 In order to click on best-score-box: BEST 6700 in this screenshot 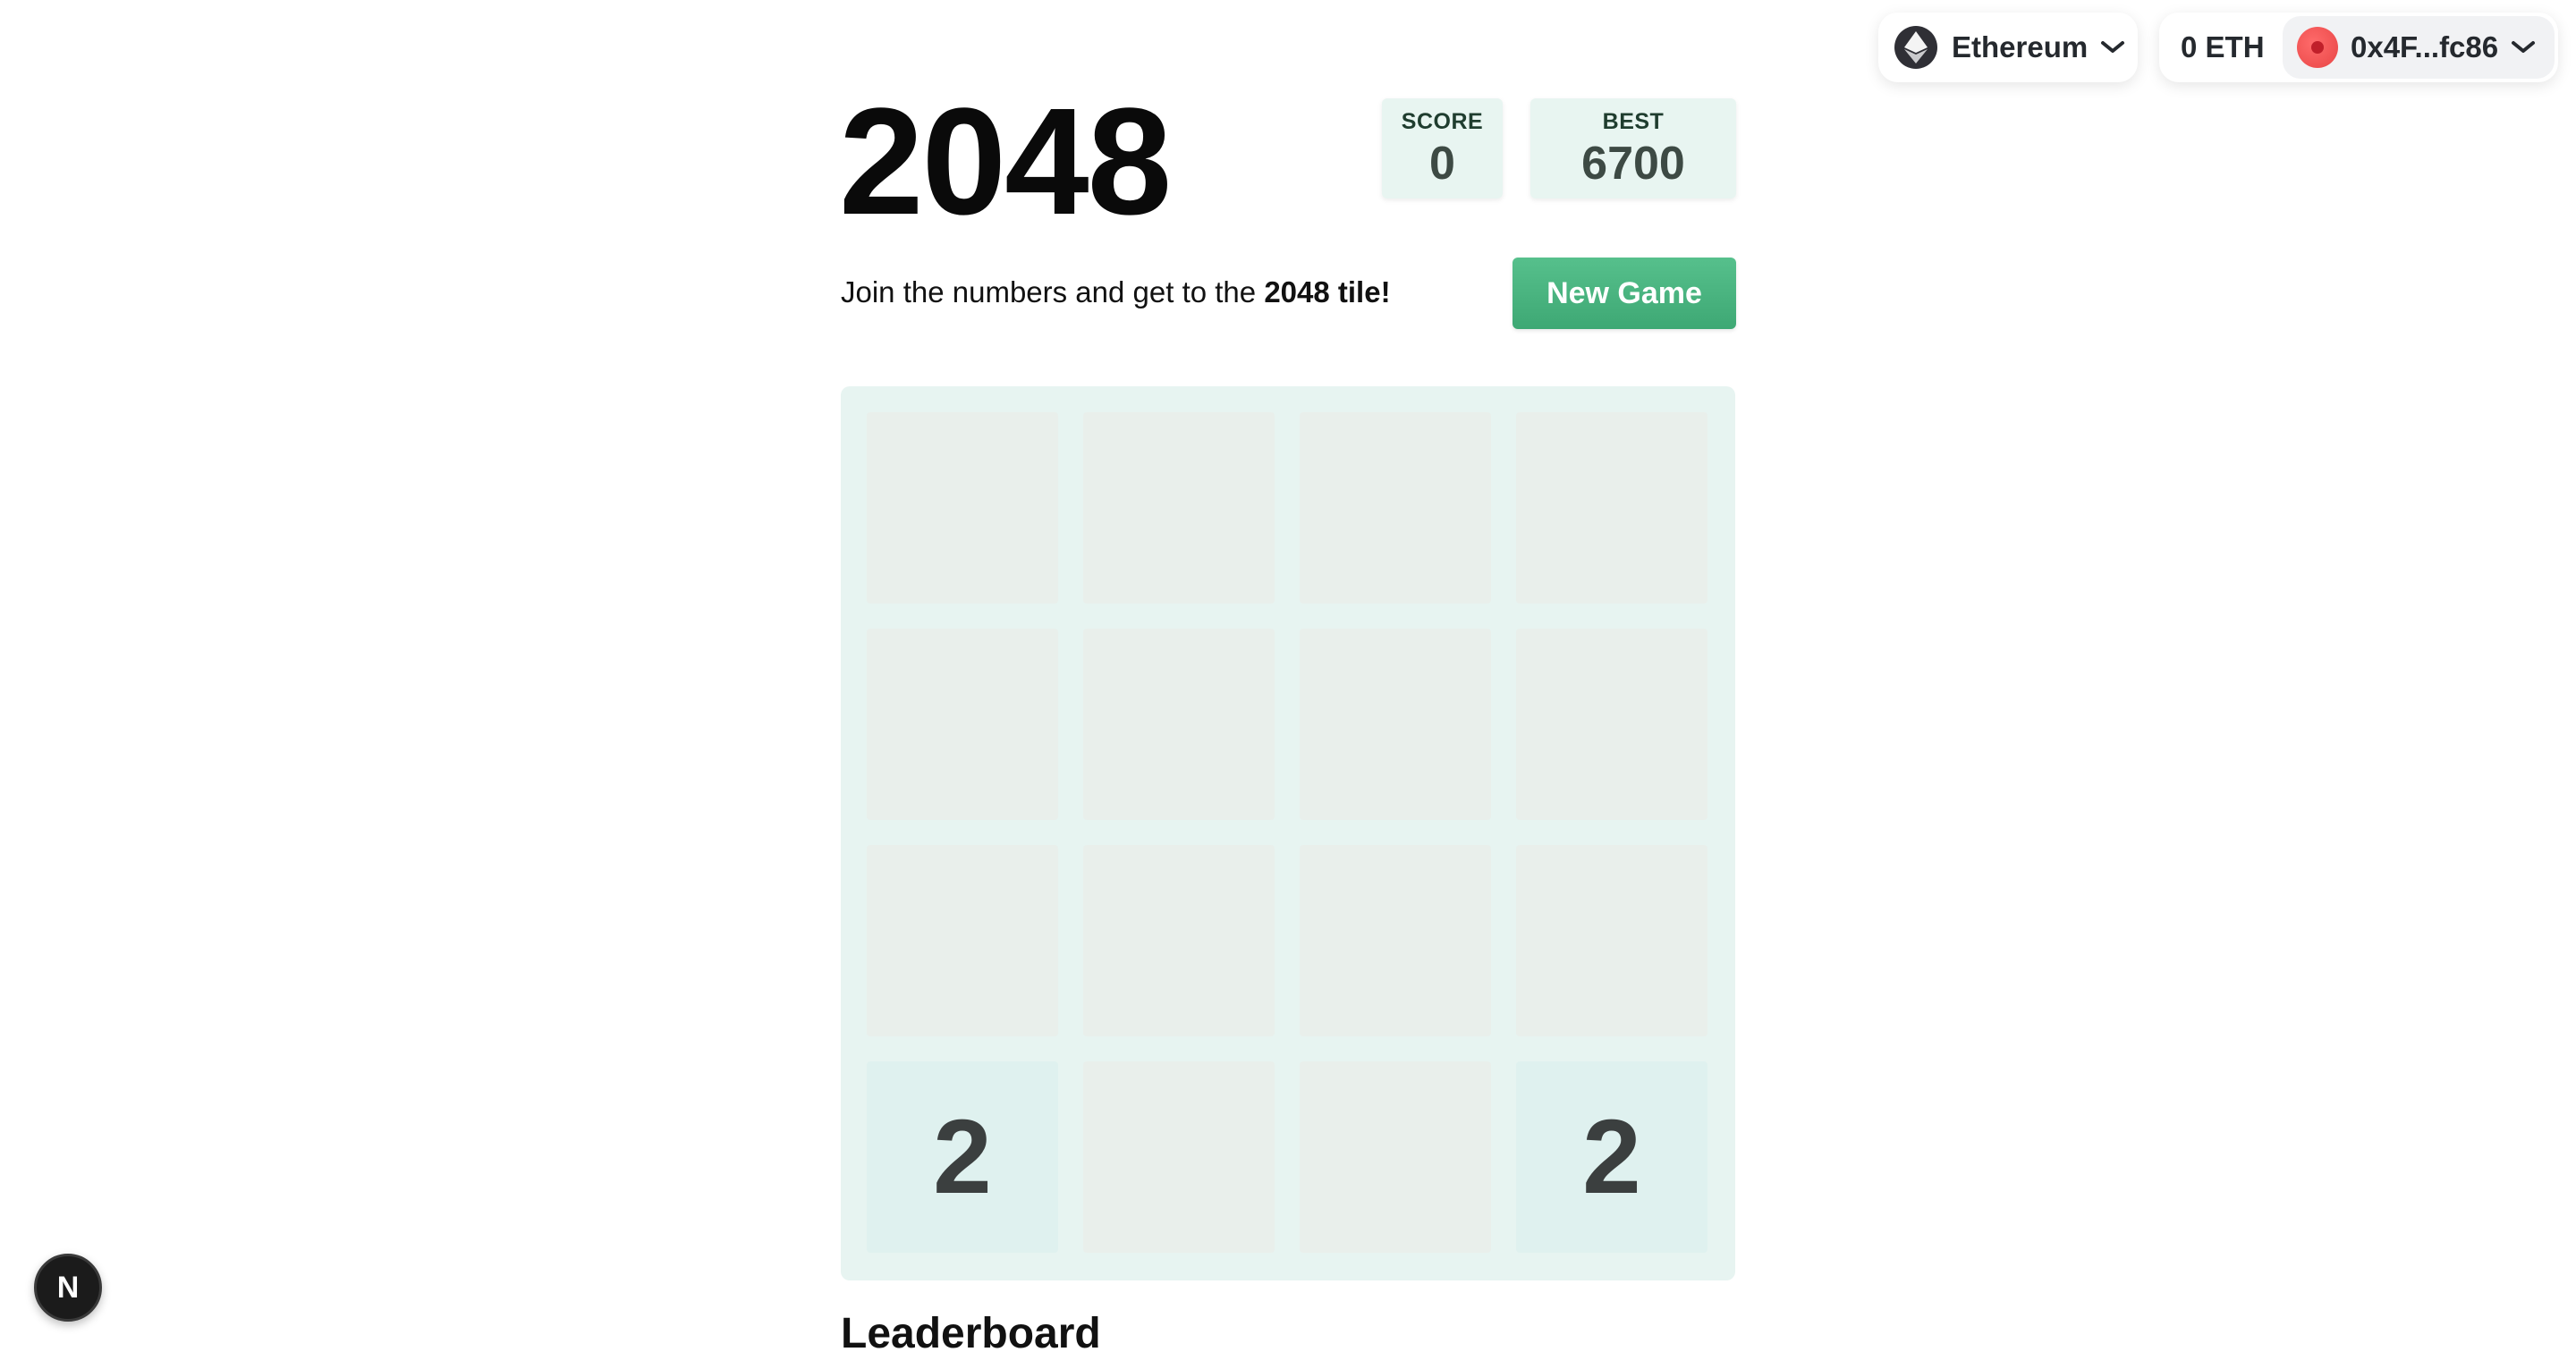, I will do `click(1633, 148)`.